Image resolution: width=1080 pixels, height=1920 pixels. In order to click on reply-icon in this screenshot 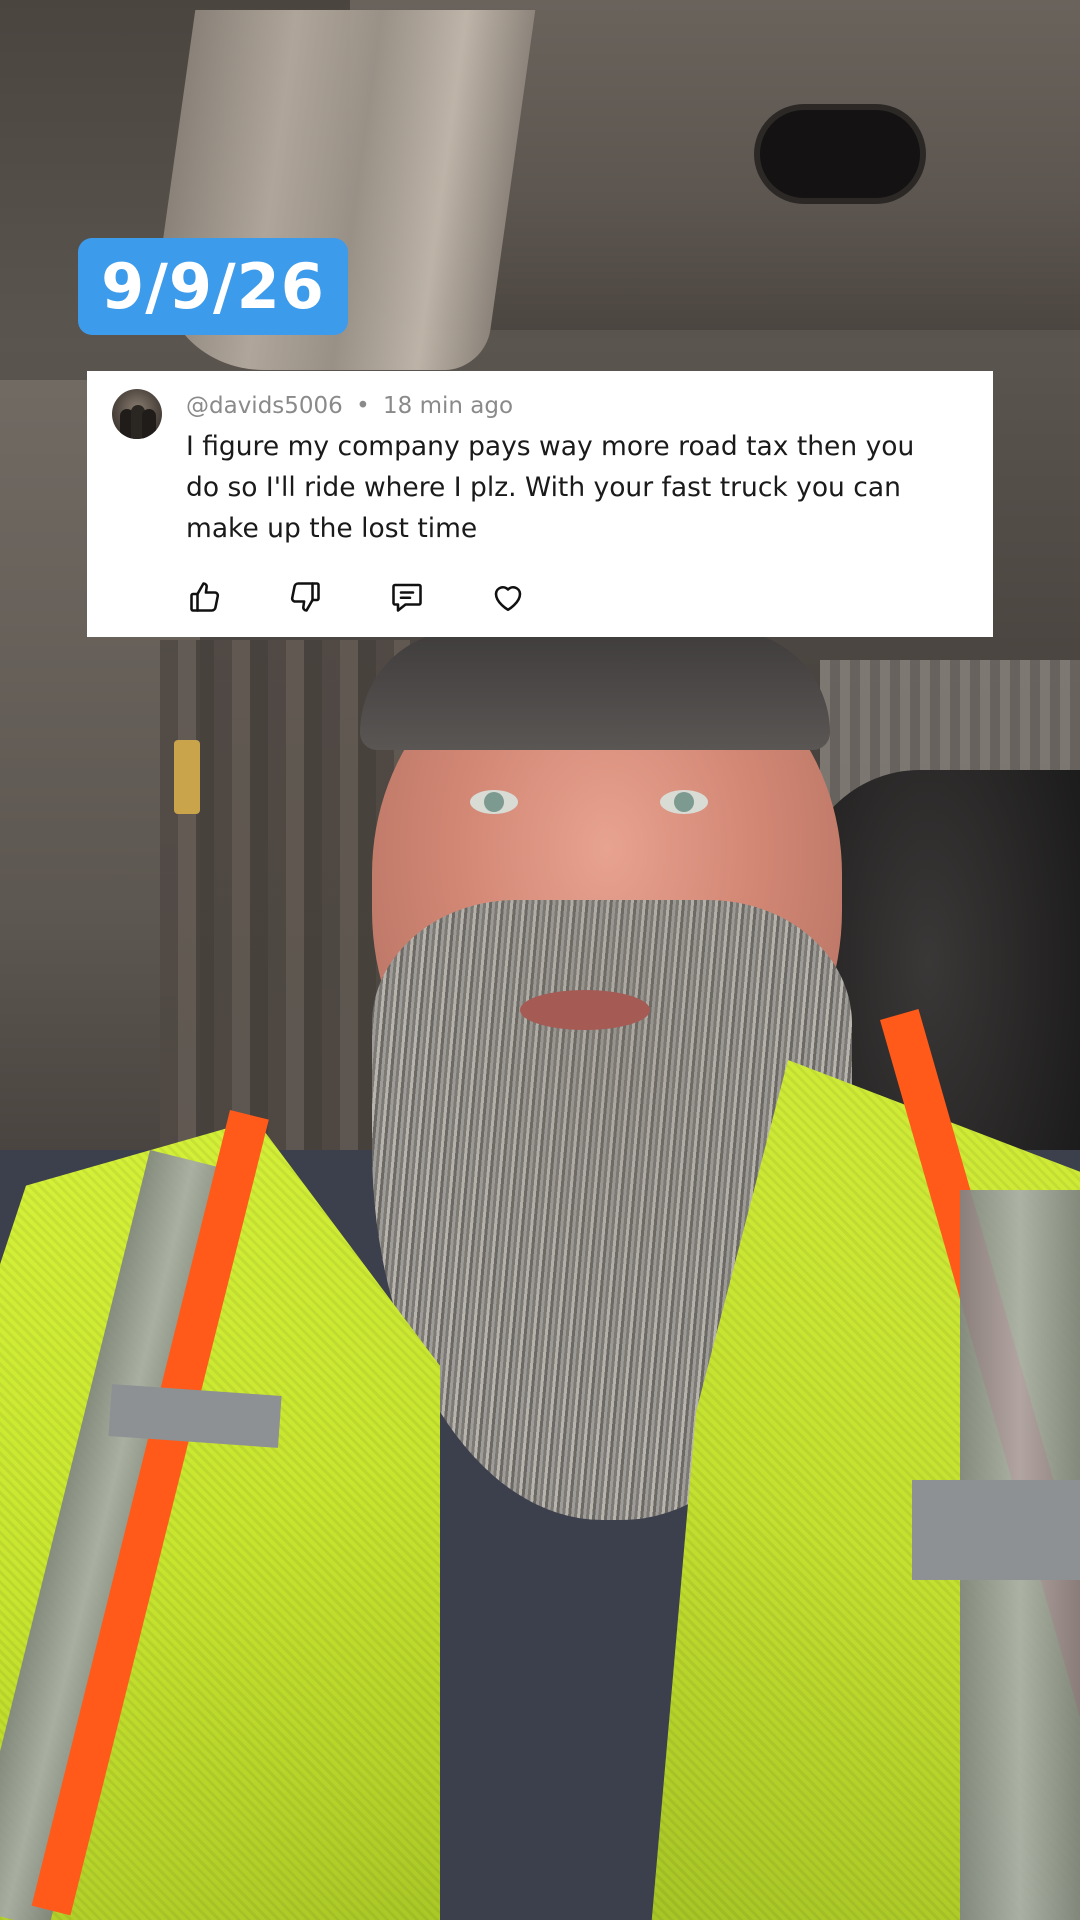, I will do `click(407, 597)`.